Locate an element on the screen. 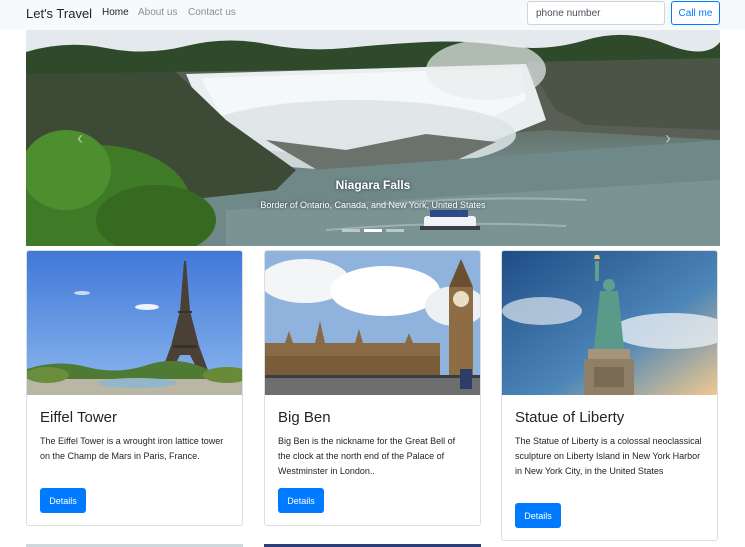  call-me-button: Call me is located at coordinates (695, 13).